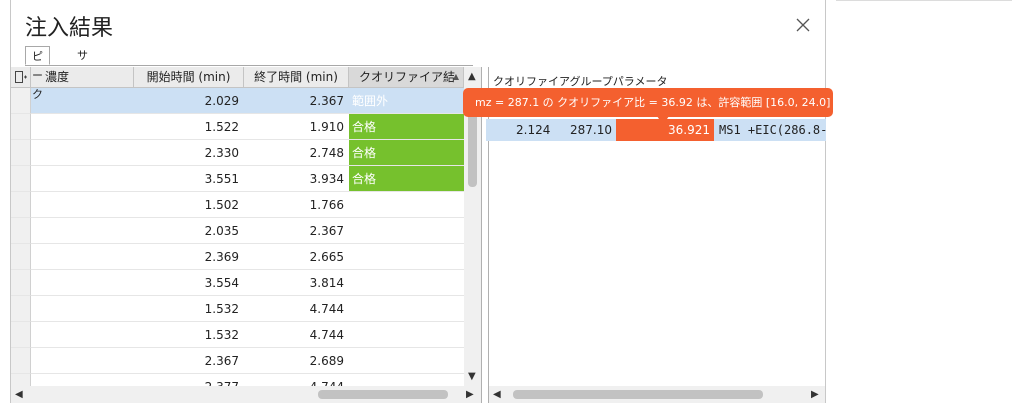 Image resolution: width=1012 pixels, height=403 pixels. Describe the element at coordinates (533, 130) in the screenshot. I see `qualifier-rt: 2.124` at that location.